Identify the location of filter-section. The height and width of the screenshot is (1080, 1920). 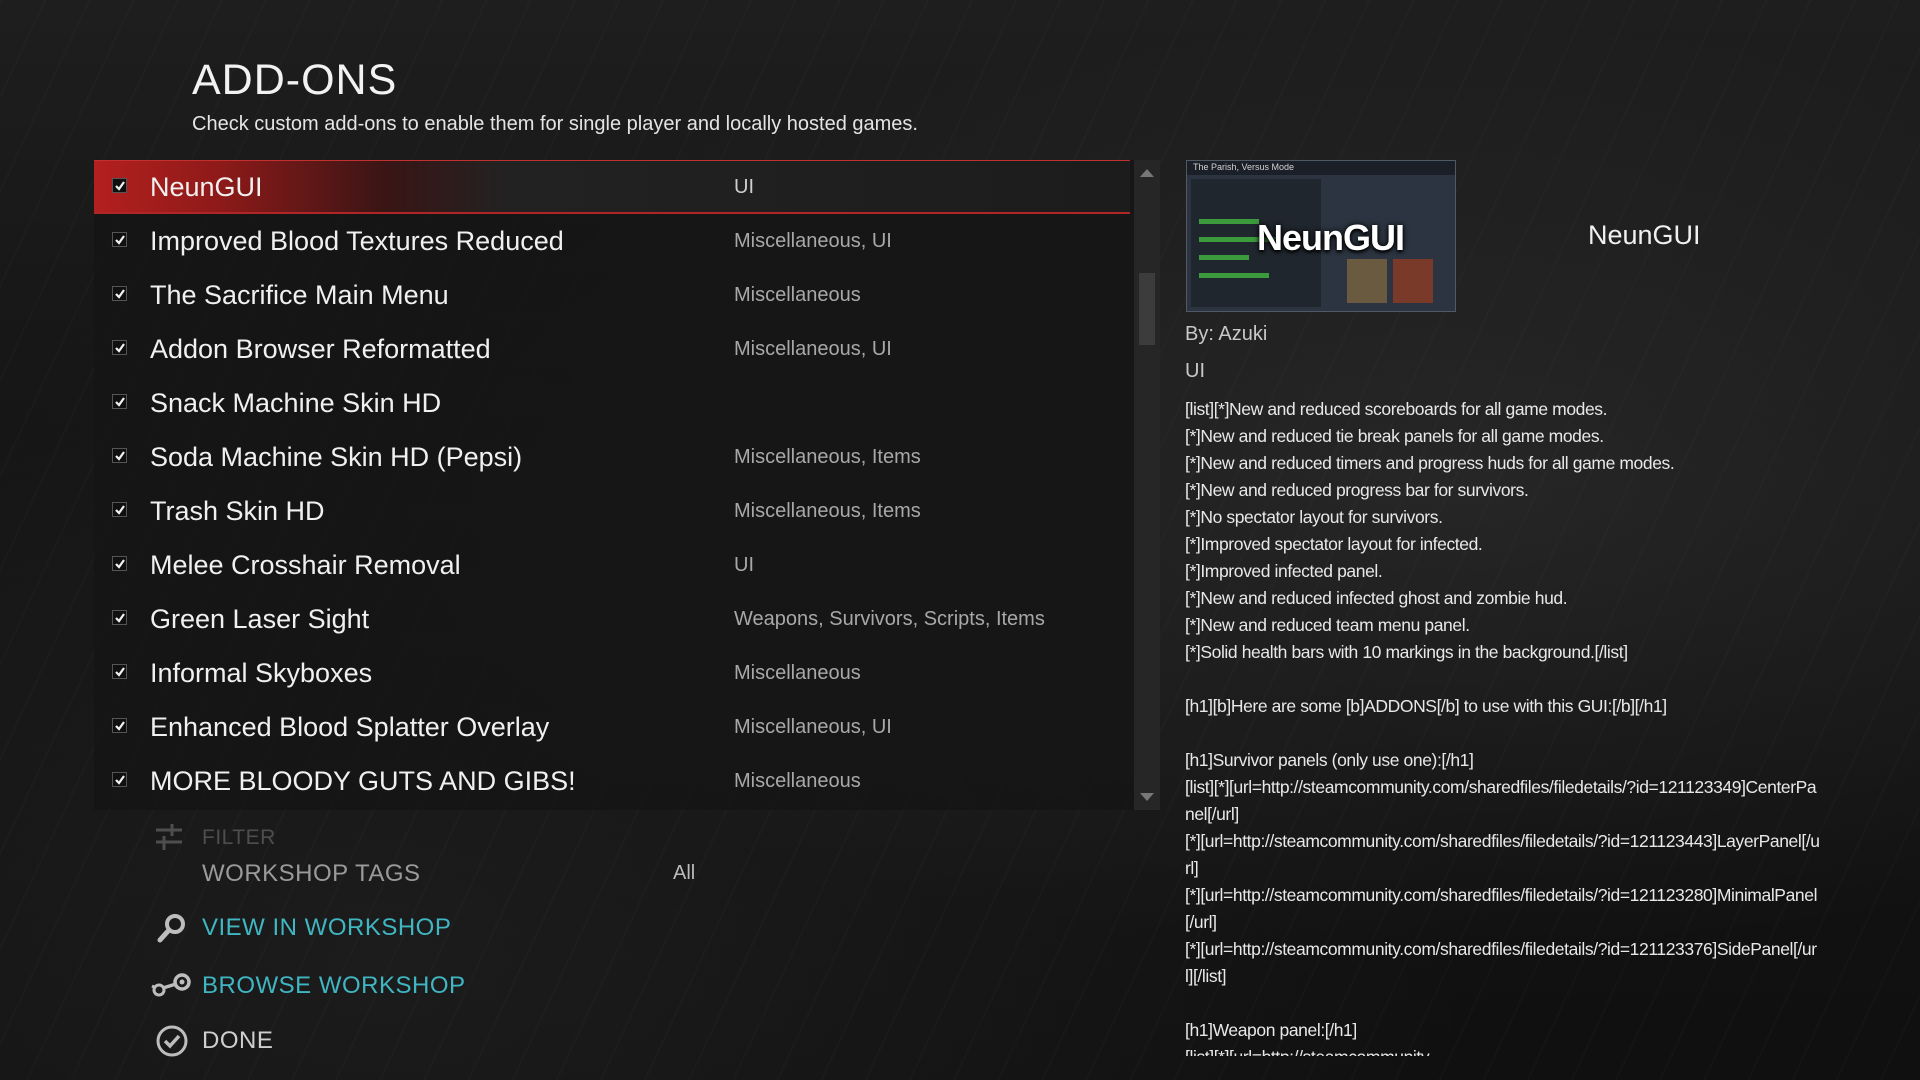
(169, 839).